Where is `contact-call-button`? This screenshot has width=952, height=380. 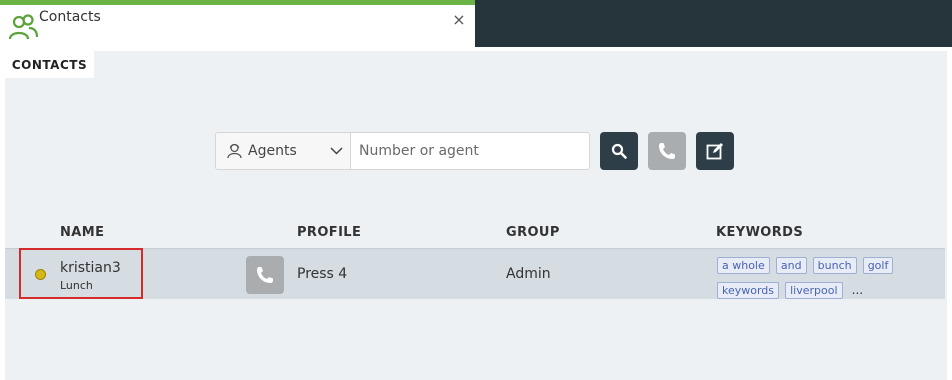
contact-call-button is located at coordinates (265, 275).